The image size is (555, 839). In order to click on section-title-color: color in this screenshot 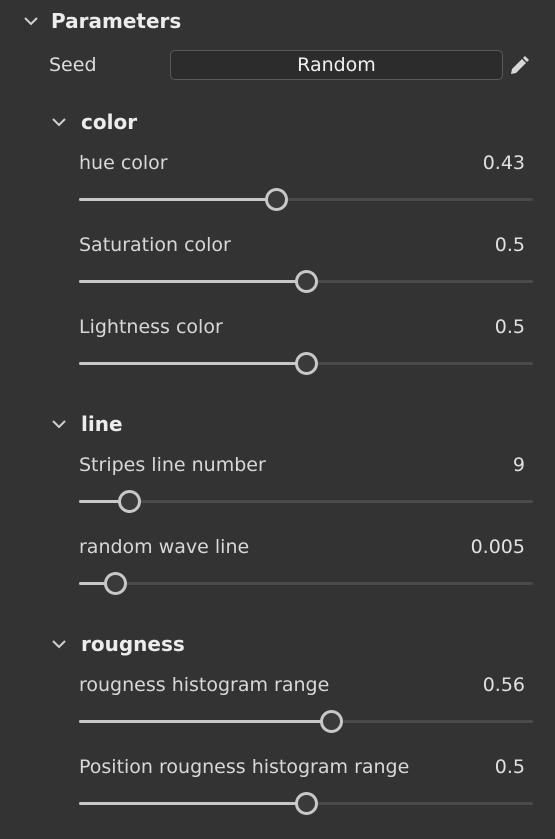, I will do `click(109, 122)`.